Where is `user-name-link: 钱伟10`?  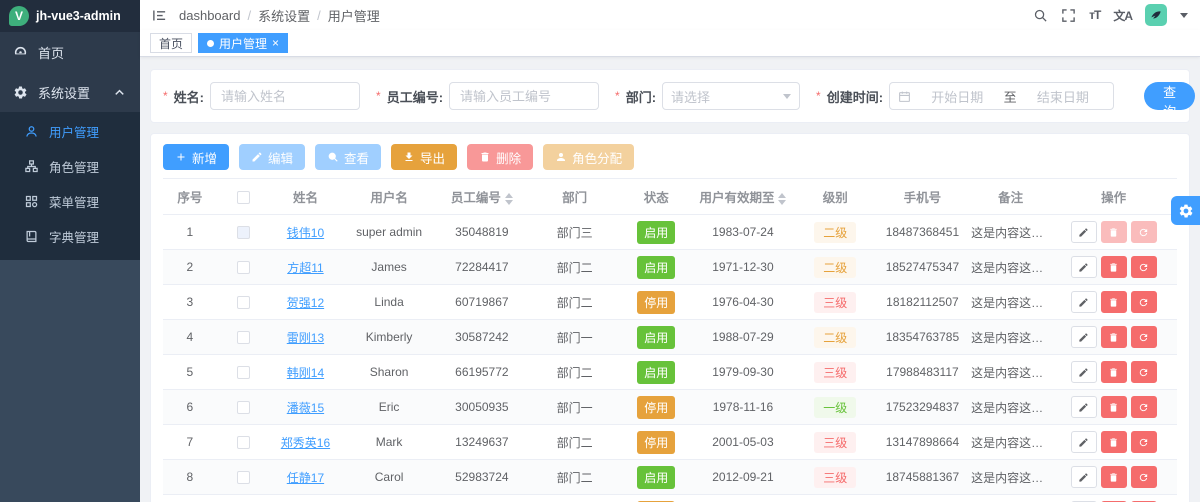
user-name-link: 钱伟10 is located at coordinates (305, 233).